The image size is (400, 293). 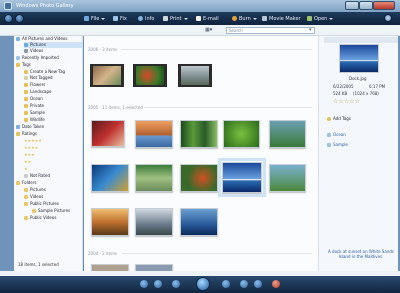 What do you see at coordinates (244, 19) in the screenshot?
I see `burn-menu: Burn` at bounding box center [244, 19].